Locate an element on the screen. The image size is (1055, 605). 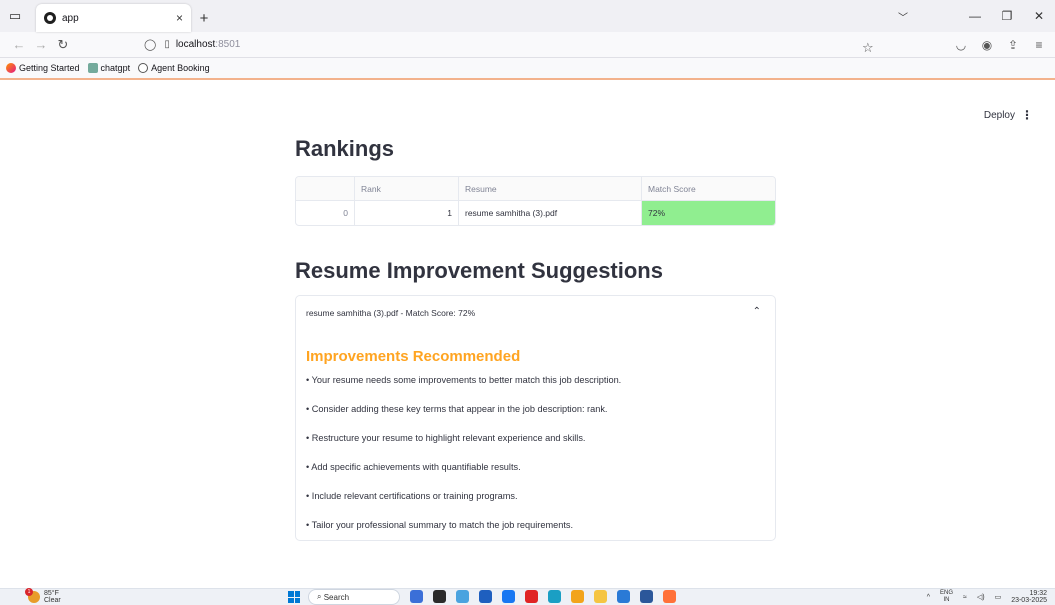
windows-start-icon is located at coordinates (294, 597).